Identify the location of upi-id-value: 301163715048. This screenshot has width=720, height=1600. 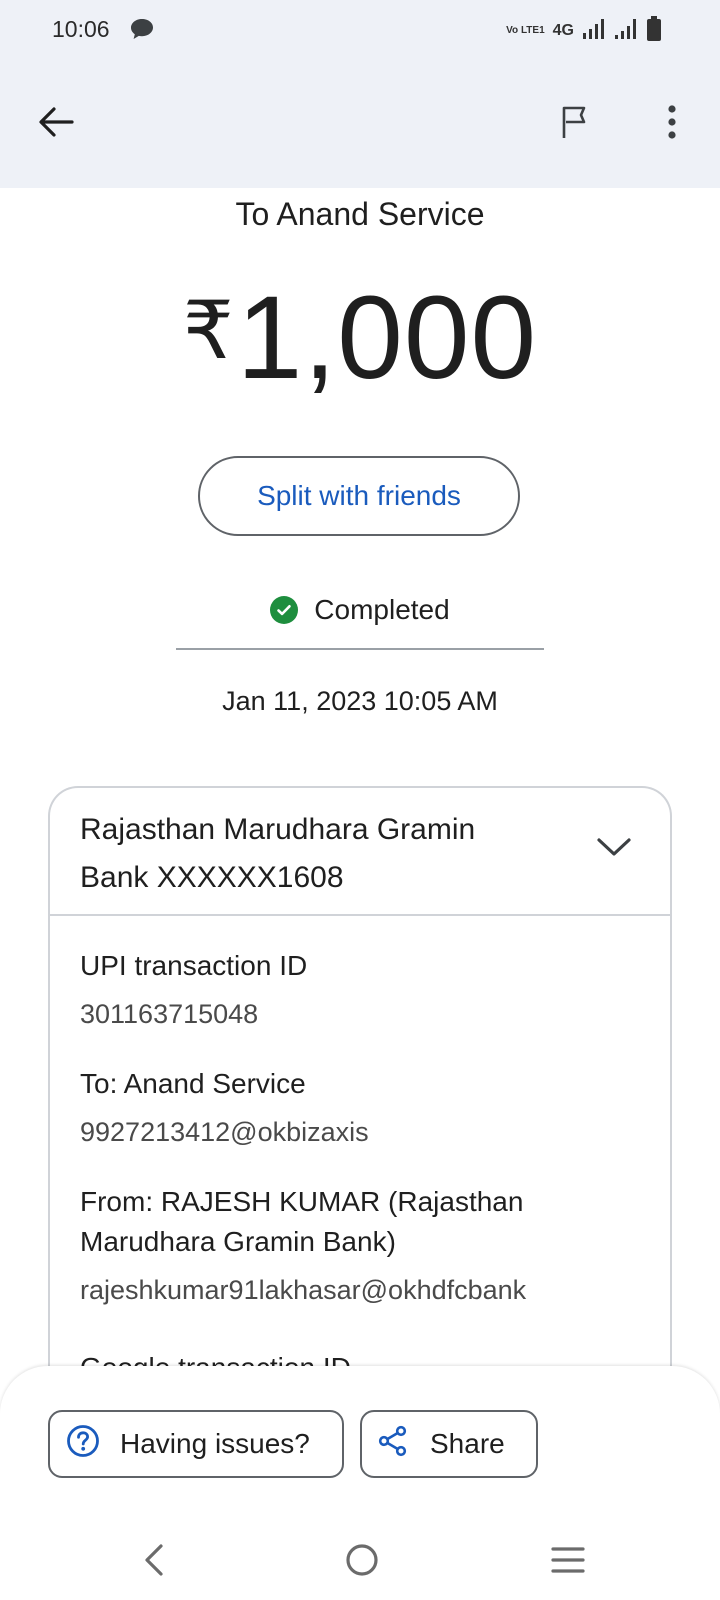
(169, 1014).